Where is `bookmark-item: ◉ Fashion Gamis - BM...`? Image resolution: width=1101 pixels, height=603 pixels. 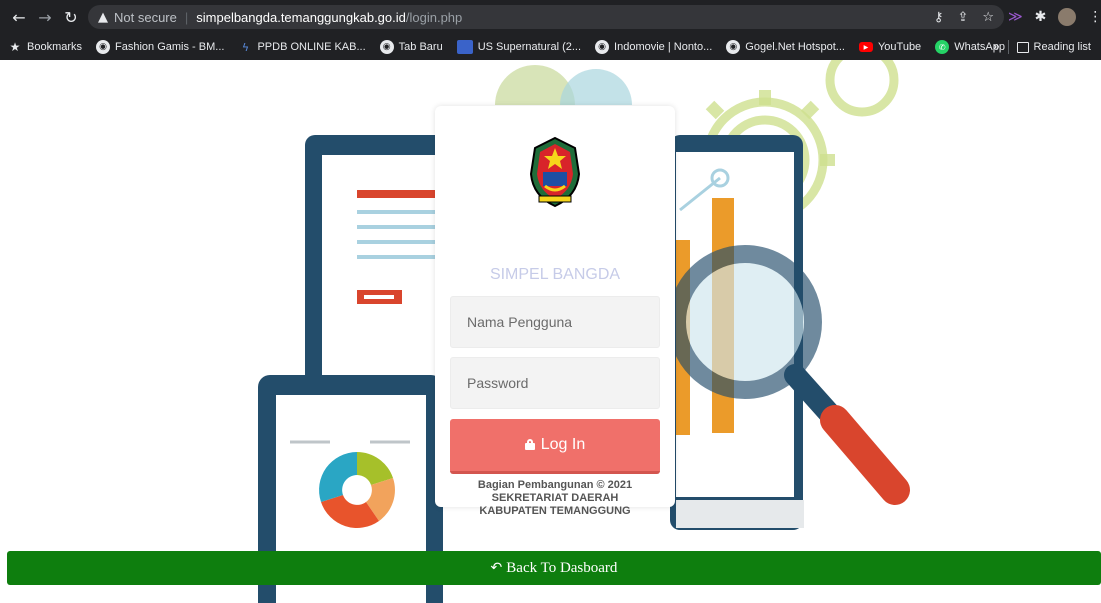
bookmark-item: ◉ Fashion Gamis - BM... is located at coordinates (160, 47).